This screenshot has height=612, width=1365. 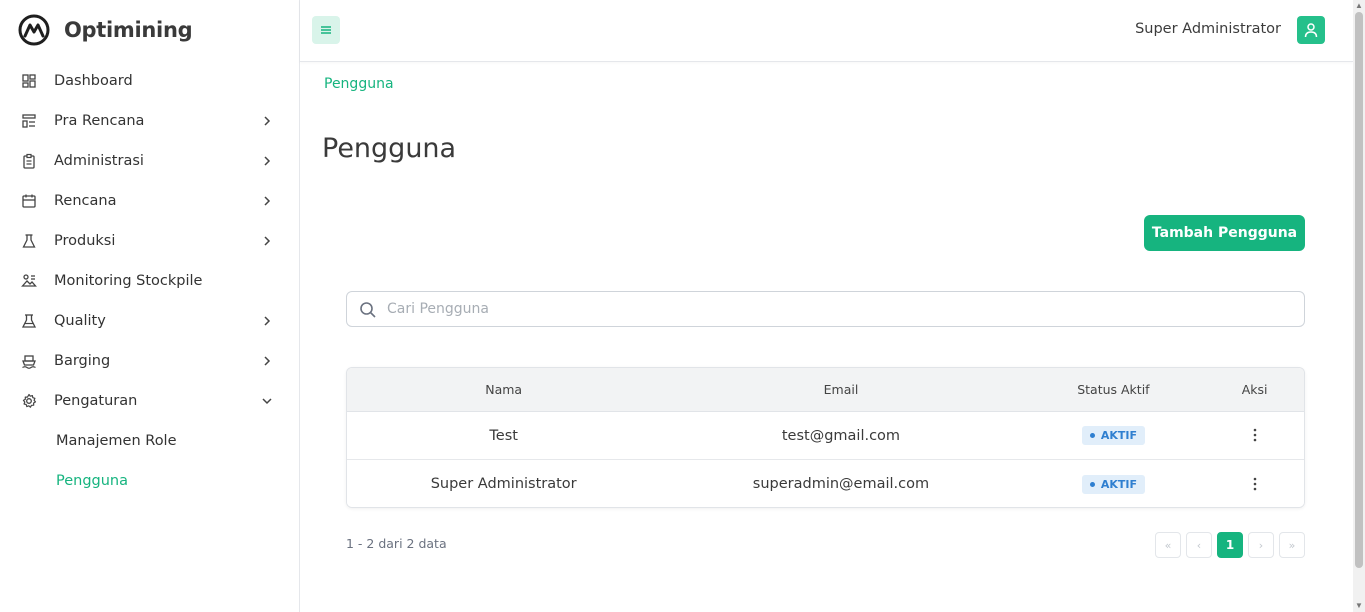 I want to click on user-icon, so click(x=1311, y=30).